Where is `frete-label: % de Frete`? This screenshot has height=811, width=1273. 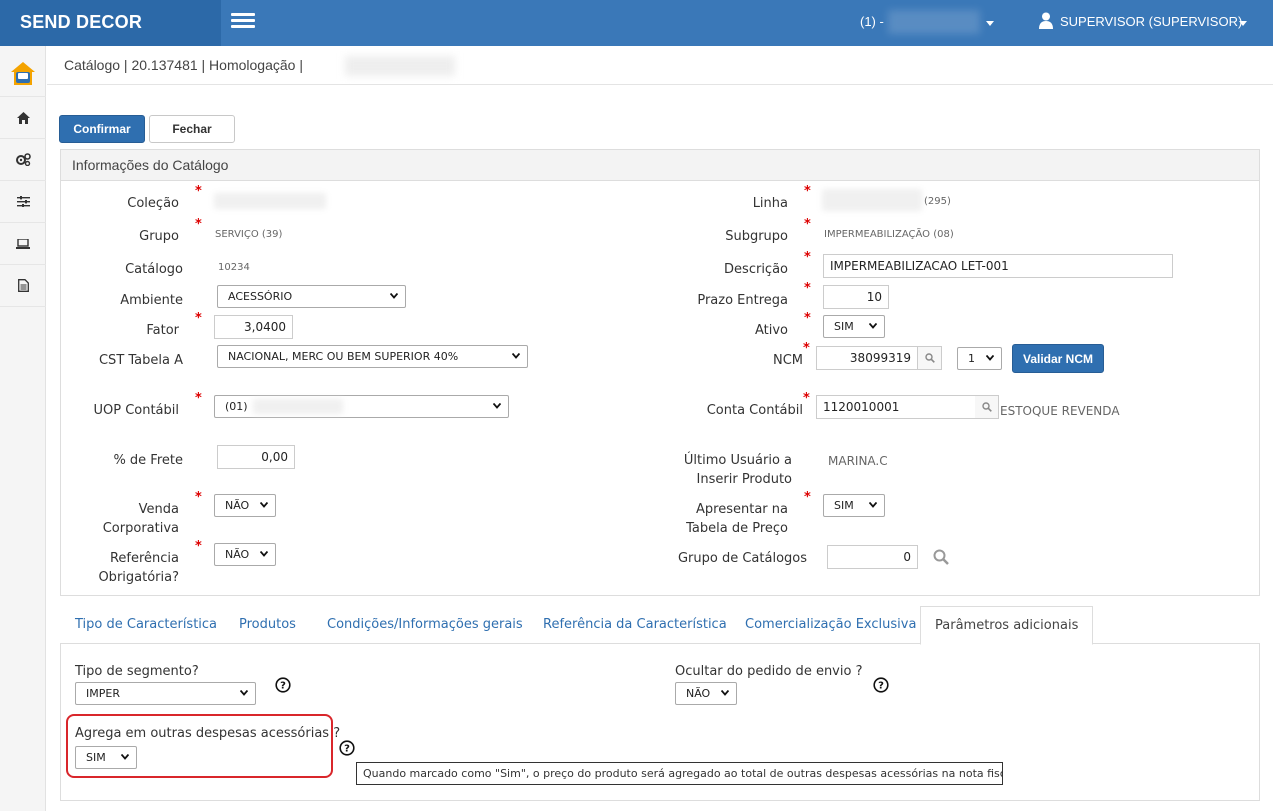 frete-label: % de Frete is located at coordinates (148, 460).